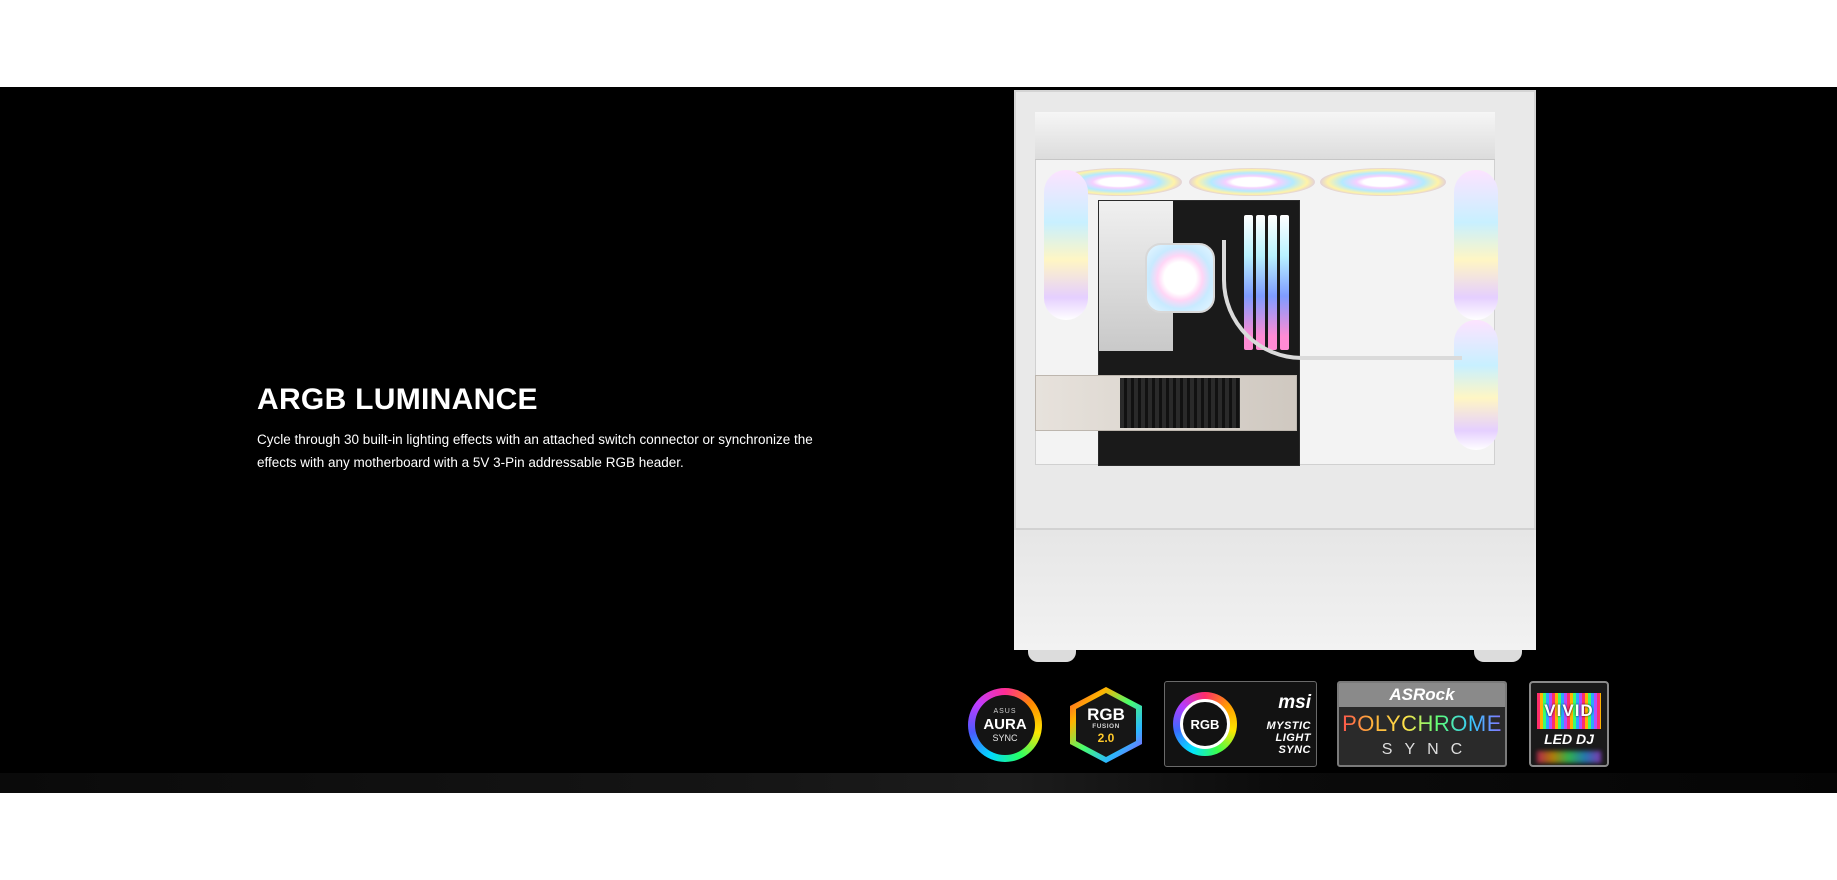 The image size is (1837, 880). What do you see at coordinates (1293, 738) in the screenshot?
I see `msi-line-2: LIGHT` at bounding box center [1293, 738].